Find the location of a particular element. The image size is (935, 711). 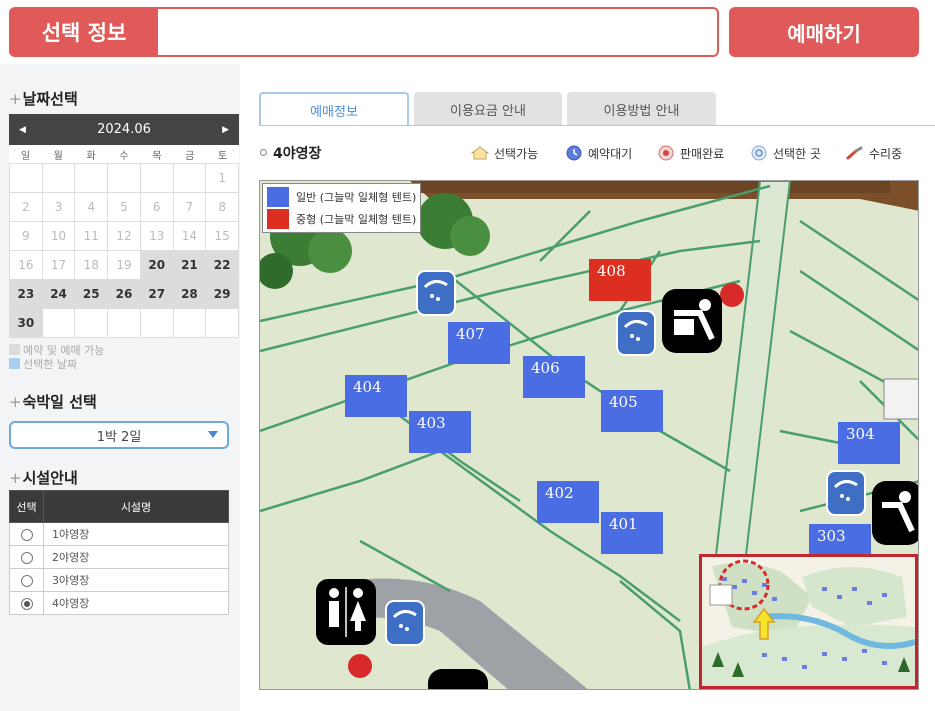

calendar-day: 25 is located at coordinates (92, 294).